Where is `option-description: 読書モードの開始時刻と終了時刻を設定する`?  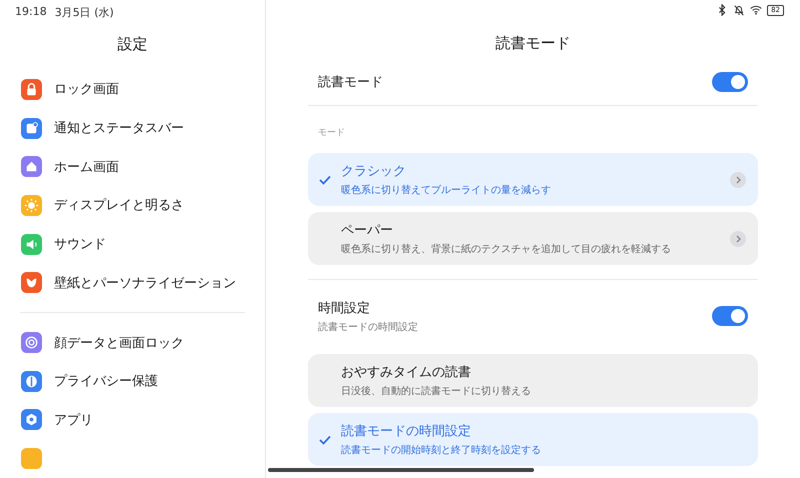 option-description: 読書モードの開始時刻と終了時刻を設定する is located at coordinates (441, 450).